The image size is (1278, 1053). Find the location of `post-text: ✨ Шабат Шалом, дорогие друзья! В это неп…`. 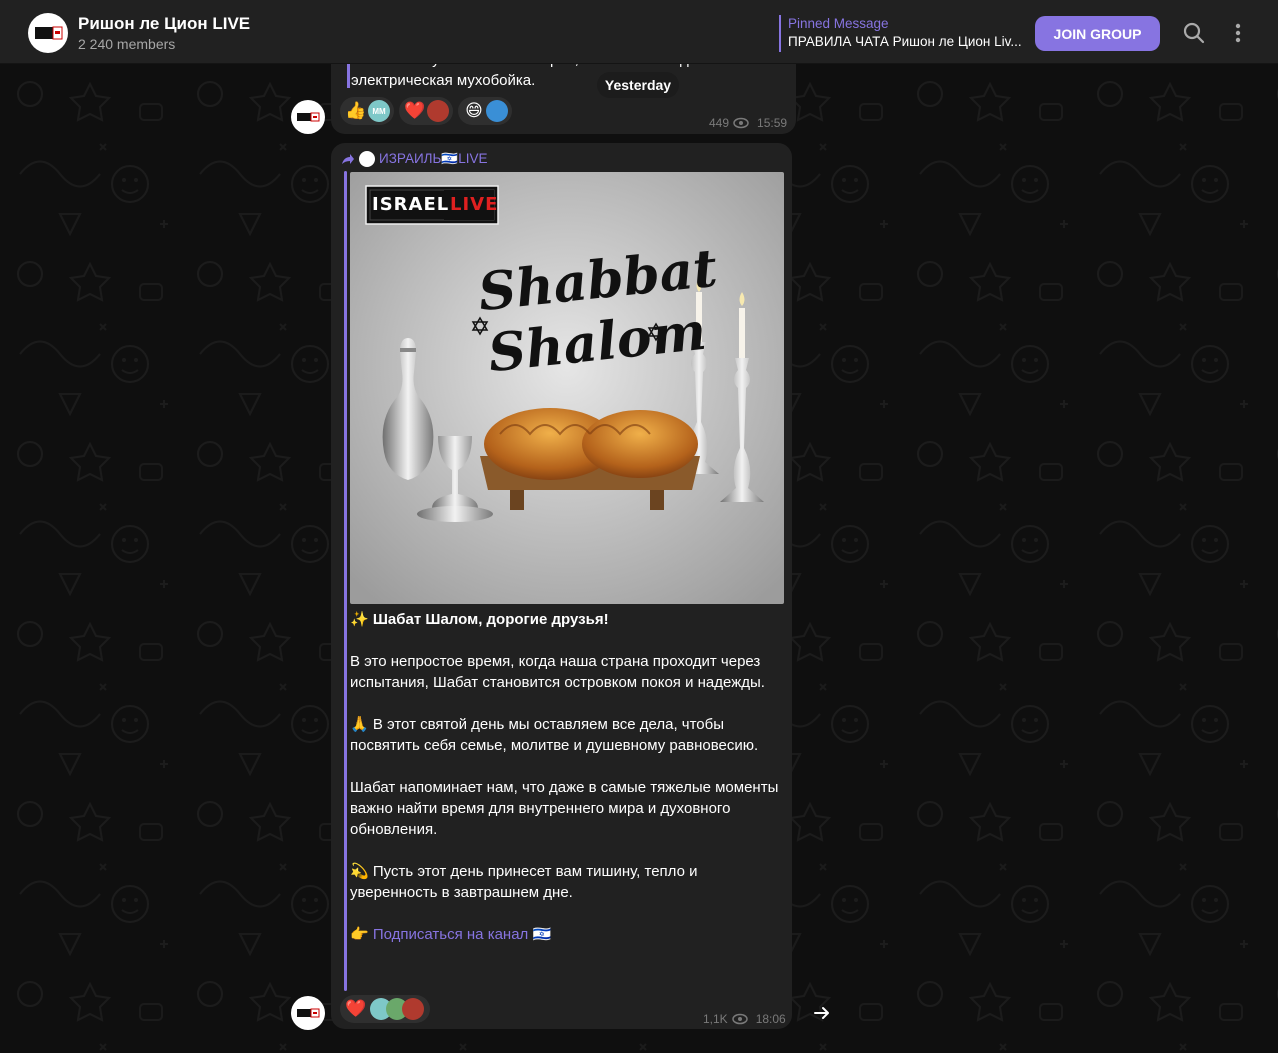

post-text: ✨ Шабат Шалом, дорогие друзья! В это неп… is located at coordinates (565, 787).